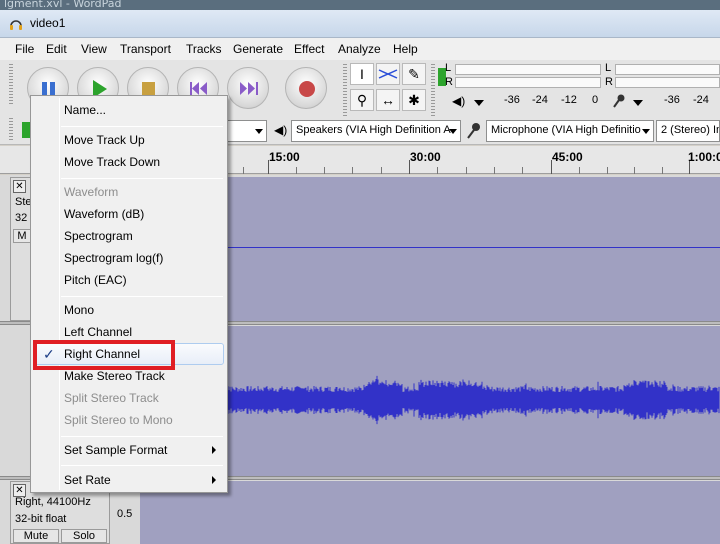  Describe the element at coordinates (129, 480) in the screenshot. I see `menu-item-set-rate: Set Rate` at that location.